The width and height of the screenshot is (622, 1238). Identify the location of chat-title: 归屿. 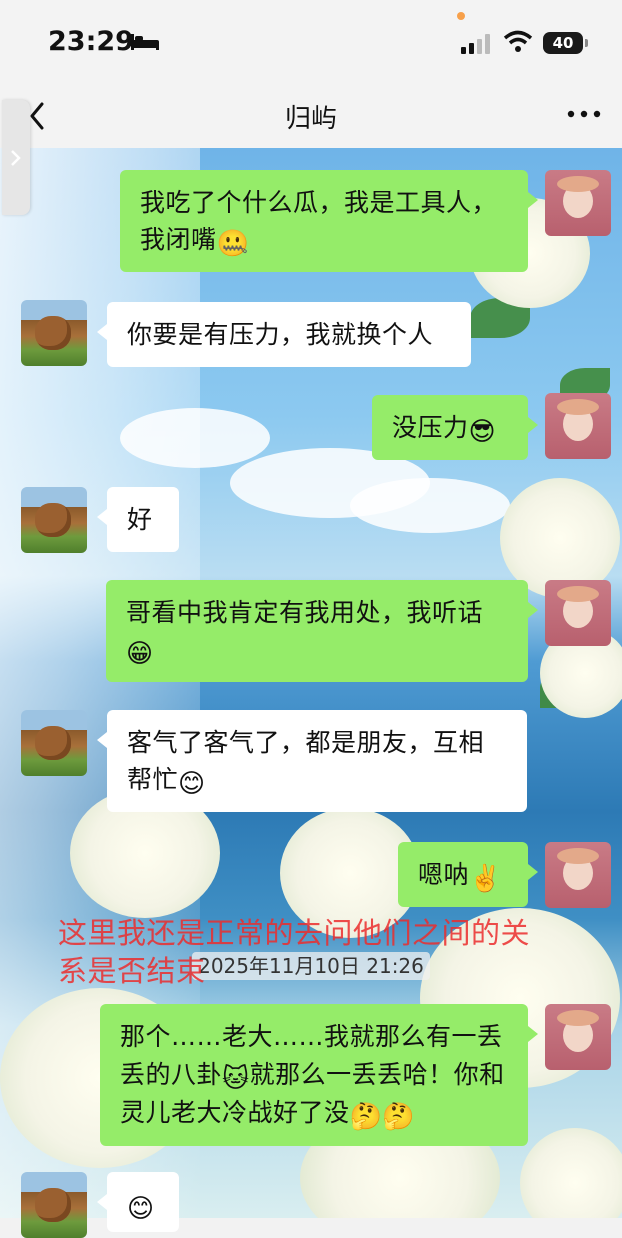
(310, 119).